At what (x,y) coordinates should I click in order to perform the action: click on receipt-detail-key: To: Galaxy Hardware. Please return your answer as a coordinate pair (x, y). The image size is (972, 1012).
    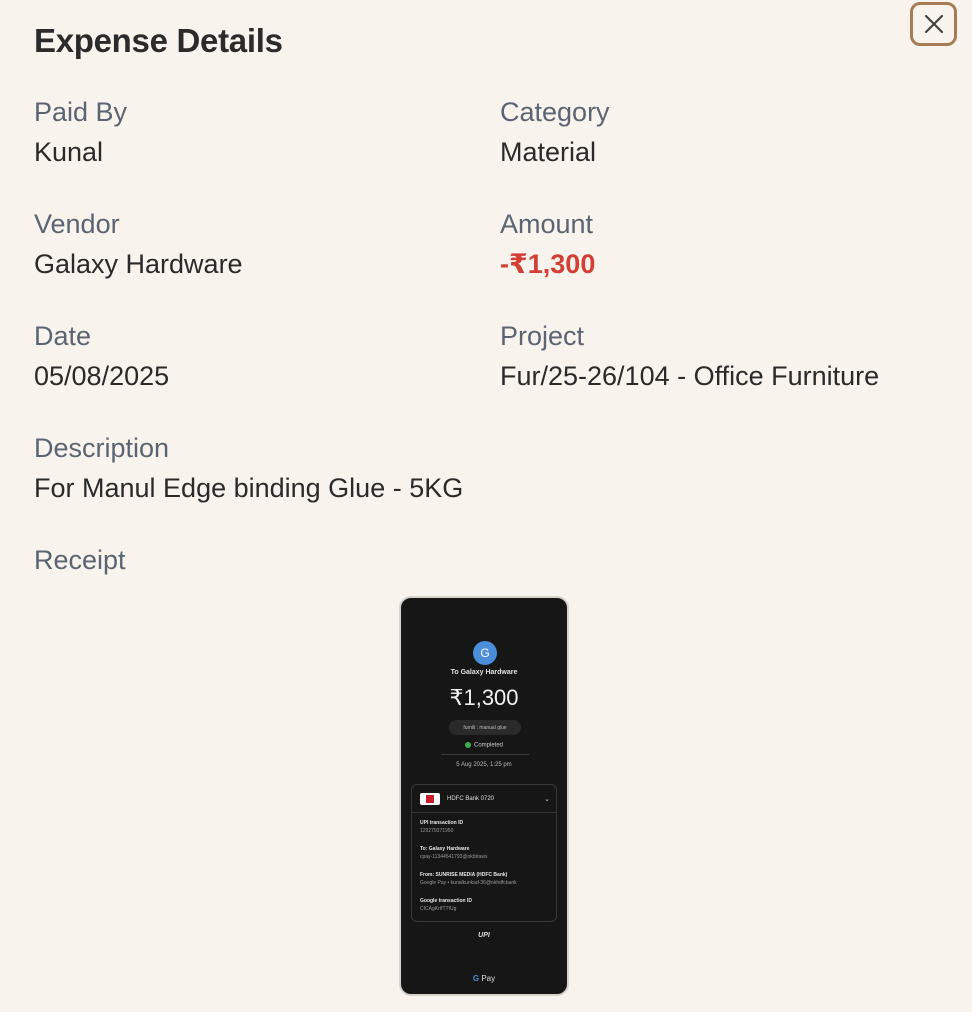
    Looking at the image, I should click on (445, 849).